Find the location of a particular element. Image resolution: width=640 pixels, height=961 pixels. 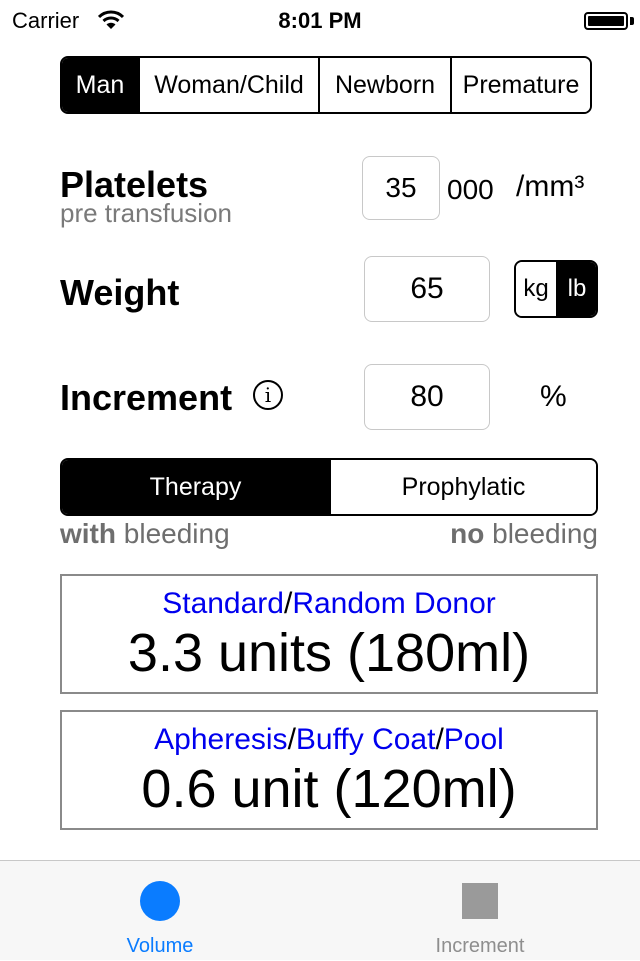

segment-lb: lb is located at coordinates (576, 289).